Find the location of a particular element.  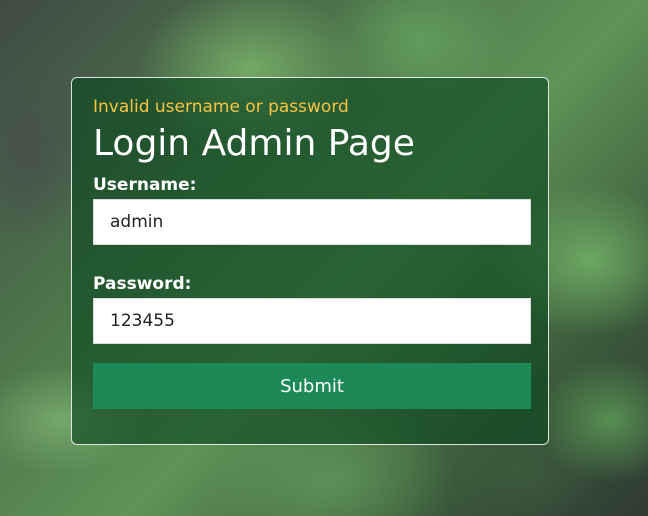

password-group: Password: is located at coordinates (312, 308).